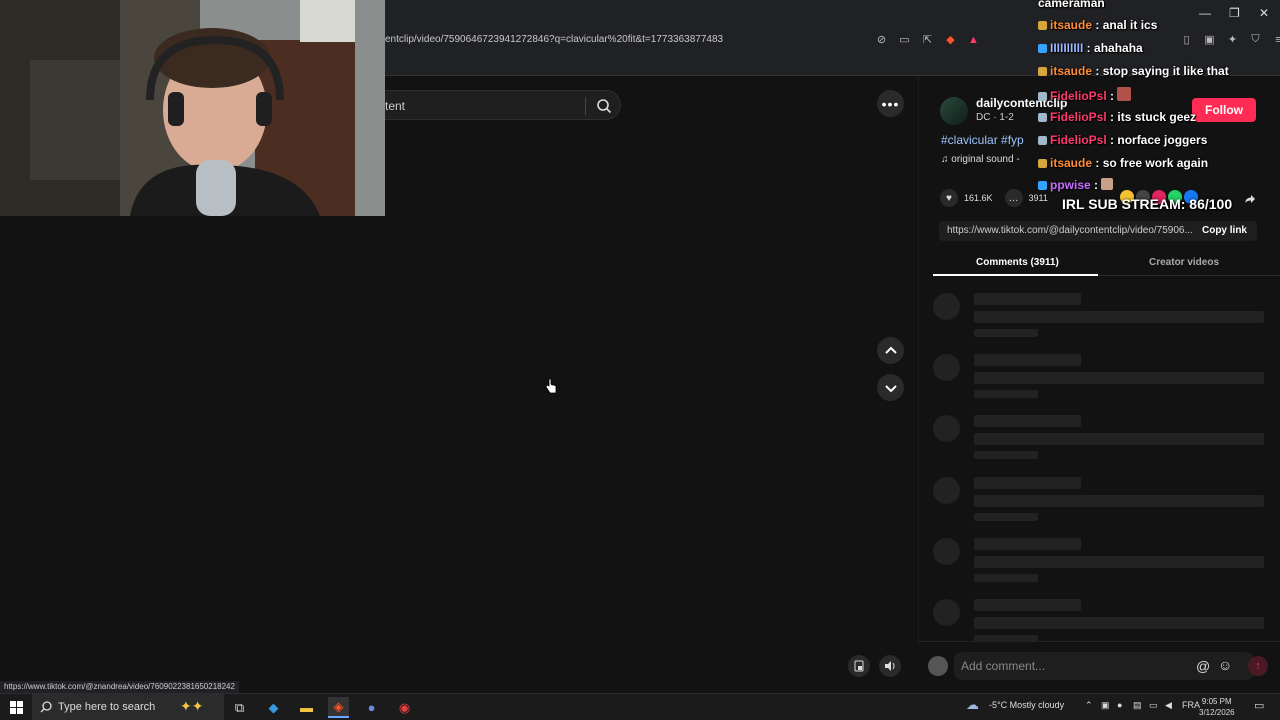 Image resolution: width=1280 pixels, height=720 pixels. What do you see at coordinates (904, 39) in the screenshot?
I see `cast-icon: ▭` at bounding box center [904, 39].